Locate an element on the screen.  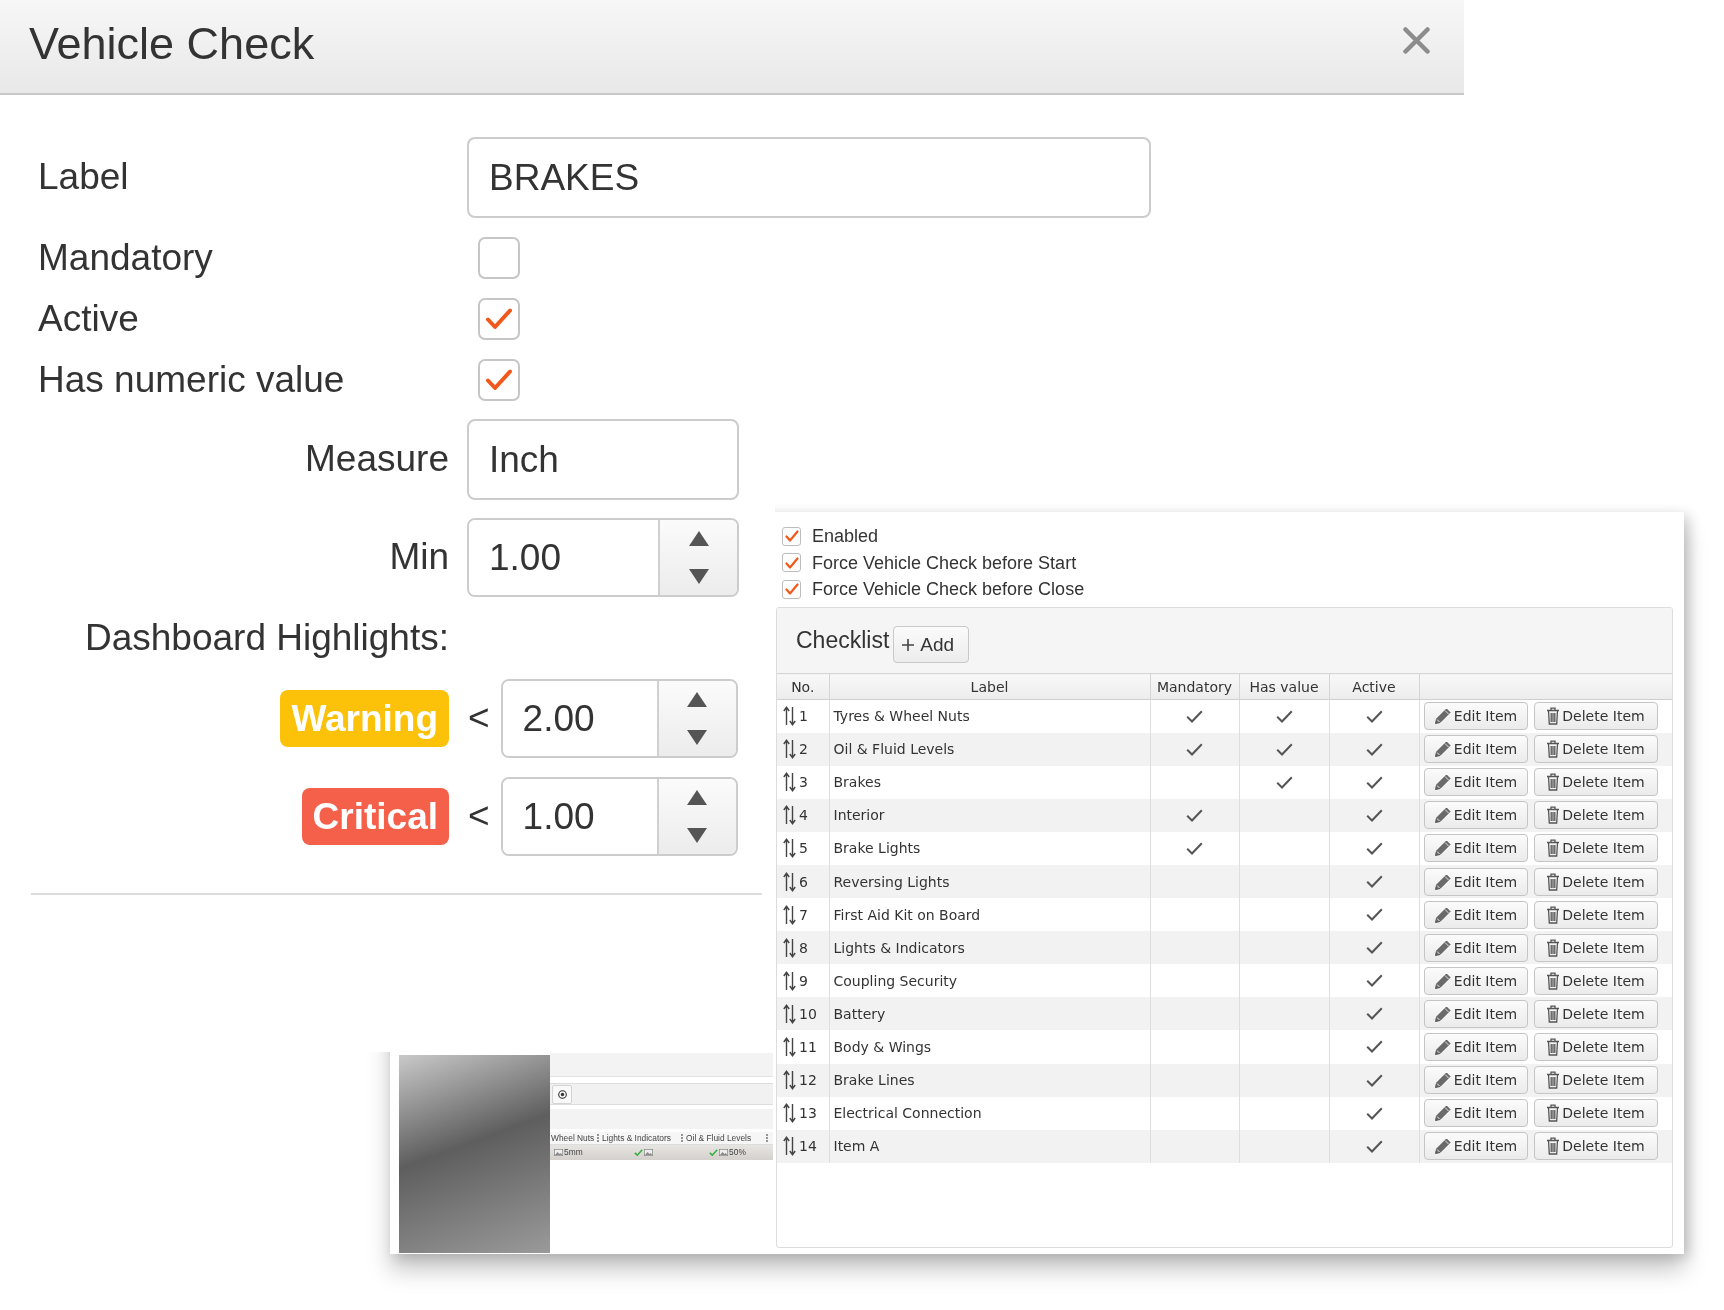
table-cell: Battery is located at coordinates (989, 1014).